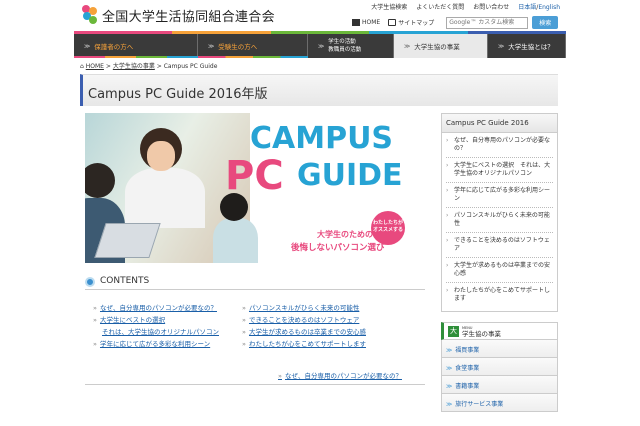 This screenshot has height=426, width=640. I want to click on sidebar-item: › パソコンスキルがひらく未来の可能性, so click(499, 220).